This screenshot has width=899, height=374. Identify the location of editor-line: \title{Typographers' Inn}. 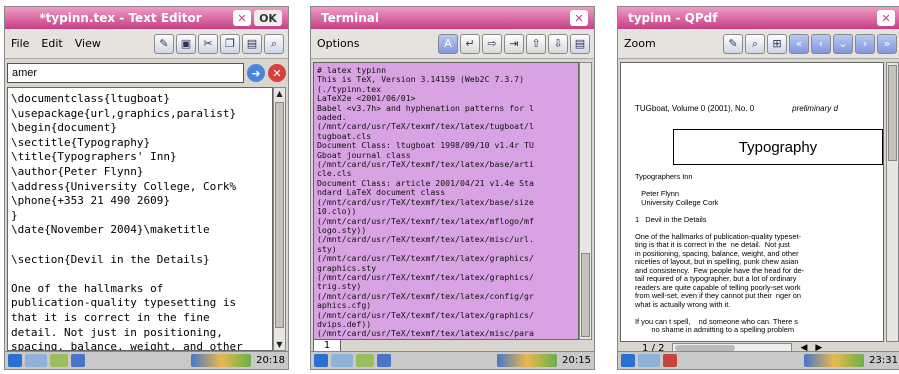
(94, 157).